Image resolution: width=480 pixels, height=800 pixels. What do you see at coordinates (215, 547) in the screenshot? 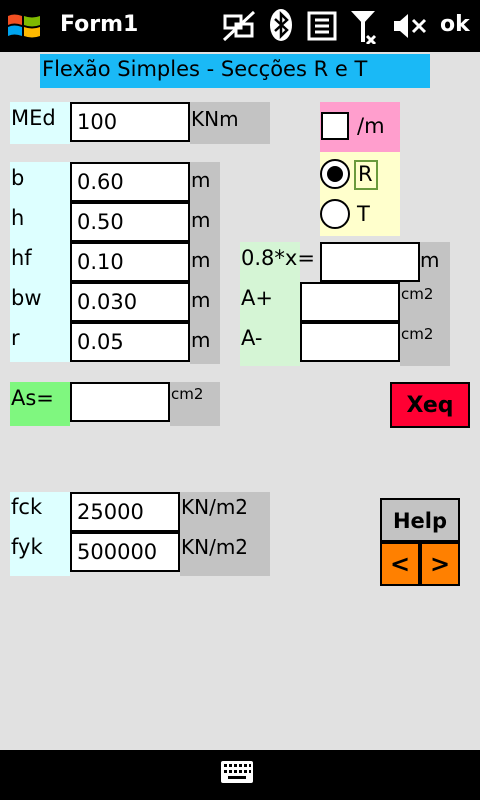
I see `fyk-unit: KN/m2` at bounding box center [215, 547].